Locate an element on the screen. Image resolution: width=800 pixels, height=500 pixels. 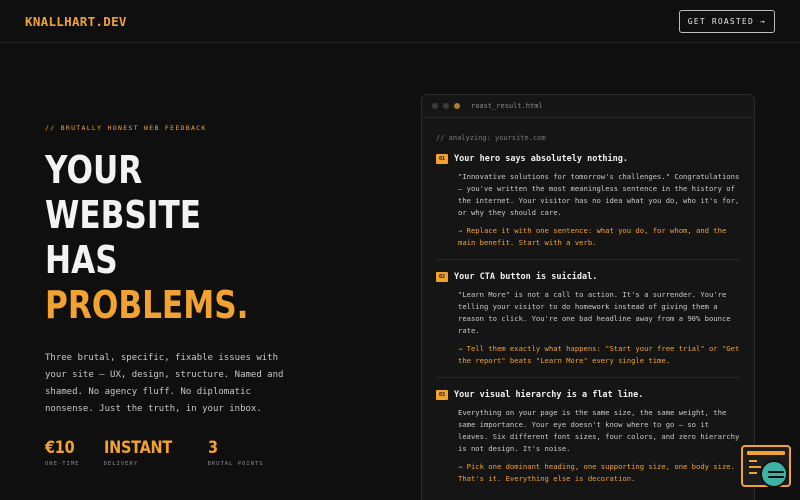
issue-header: 01 Your hero says absolutely nothing. is located at coordinates (588, 159).